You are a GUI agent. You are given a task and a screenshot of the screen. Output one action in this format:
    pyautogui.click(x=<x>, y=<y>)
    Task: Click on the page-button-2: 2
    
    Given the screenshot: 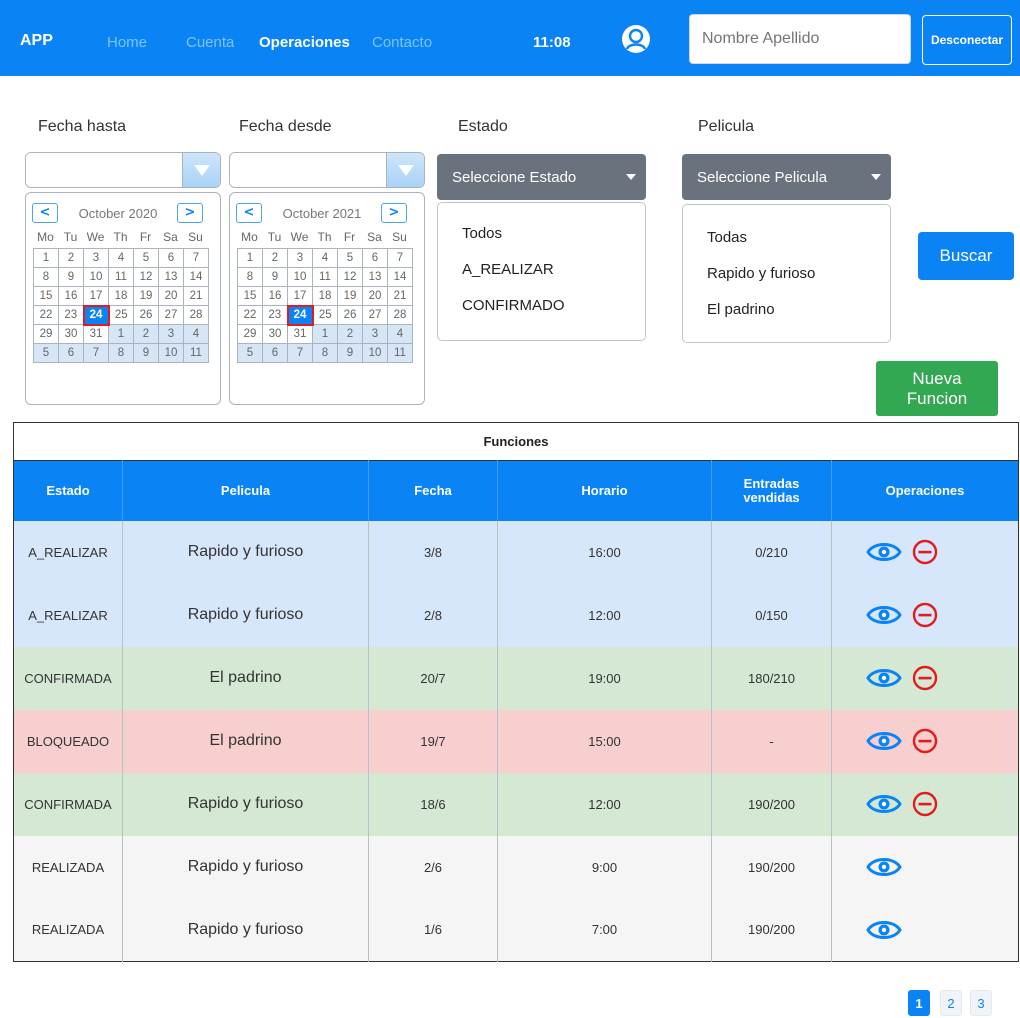 What is the action you would take?
    pyautogui.click(x=951, y=1003)
    